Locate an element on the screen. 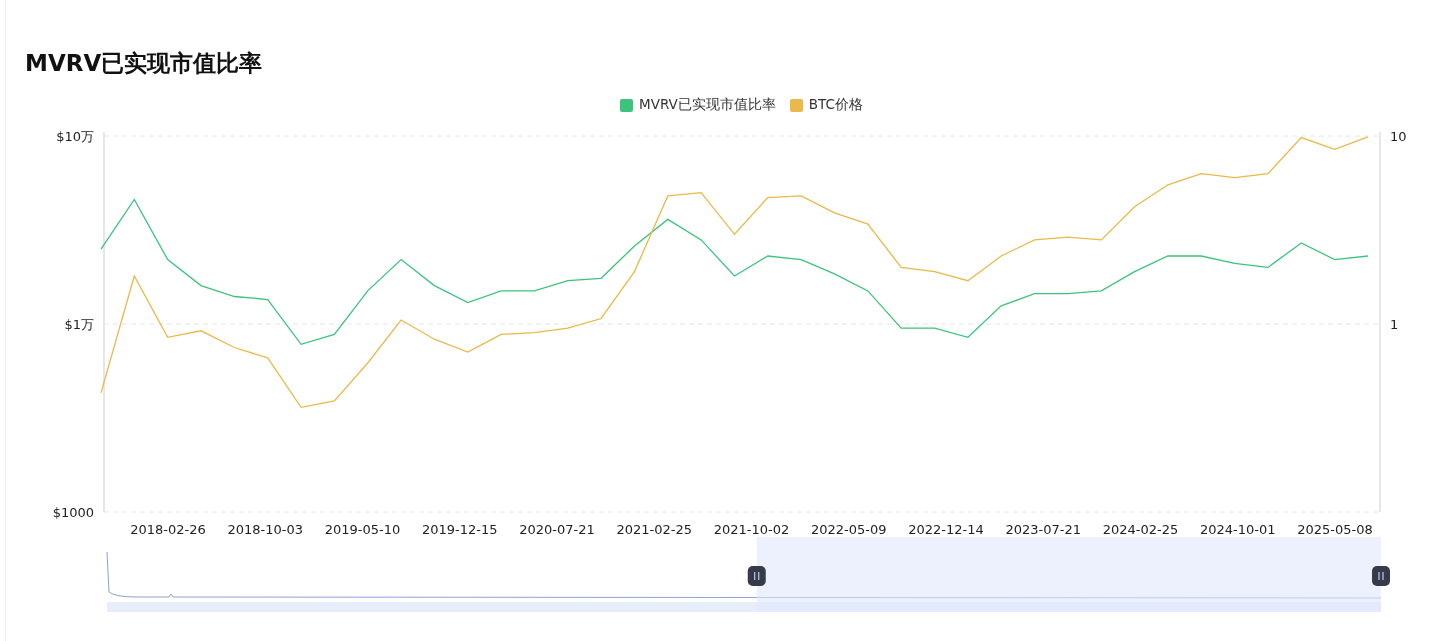  x-axis-label: 2025-05-08 is located at coordinates (1335, 529).